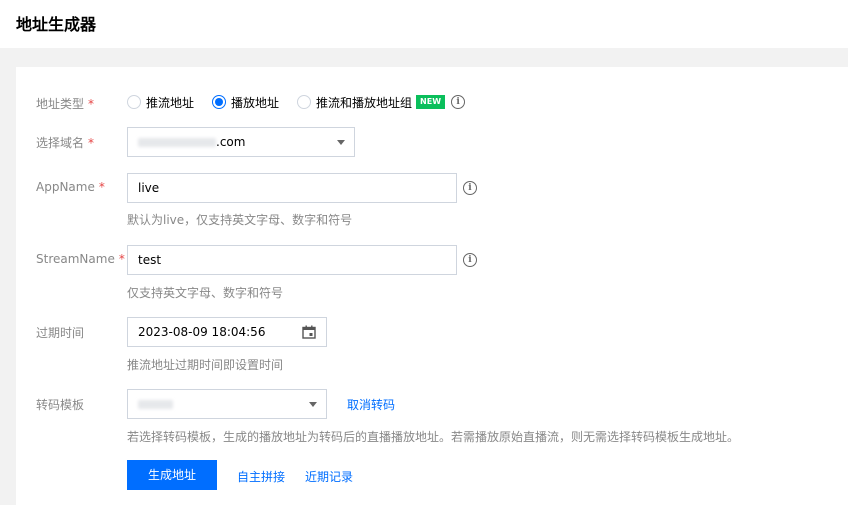  What do you see at coordinates (65, 104) in the screenshot?
I see `address-type-label: 地址类型 *` at bounding box center [65, 104].